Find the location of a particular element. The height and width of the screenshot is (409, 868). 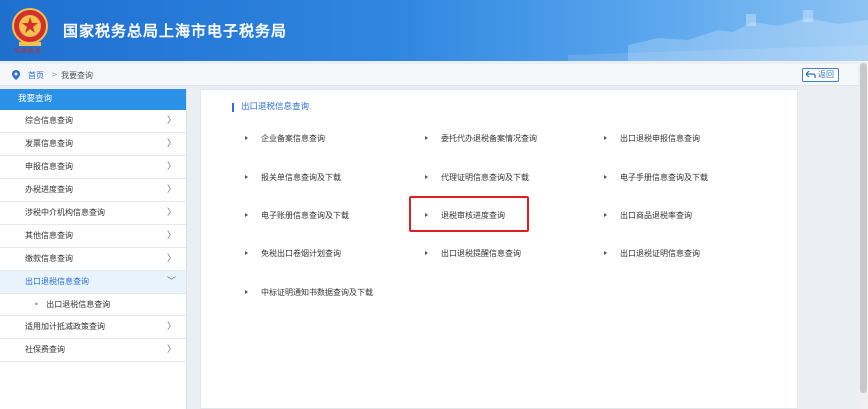

sidebar-item-label: 缴款信息查询 is located at coordinates (49, 258).